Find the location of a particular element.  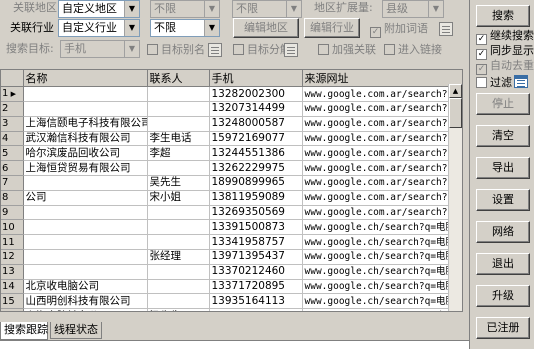

cell-phone: 18990899965 is located at coordinates (256, 183).